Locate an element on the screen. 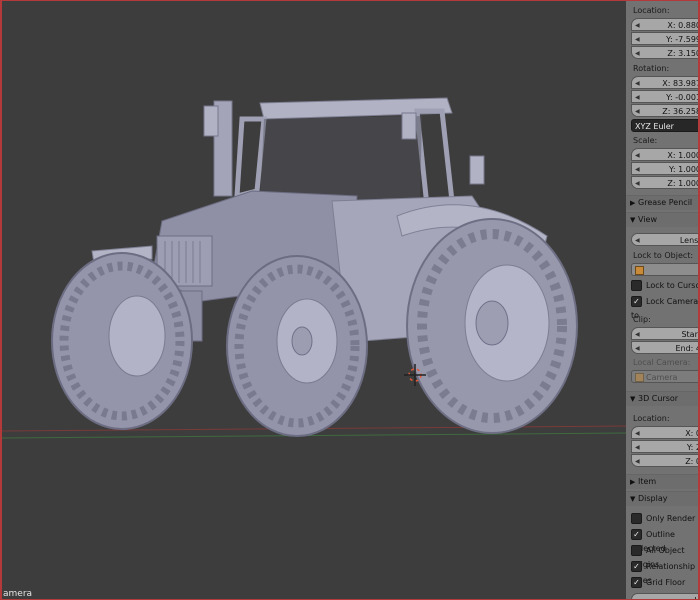 This screenshot has height=600, width=700. clip-start-field: ◀ Start is located at coordinates (664, 333).